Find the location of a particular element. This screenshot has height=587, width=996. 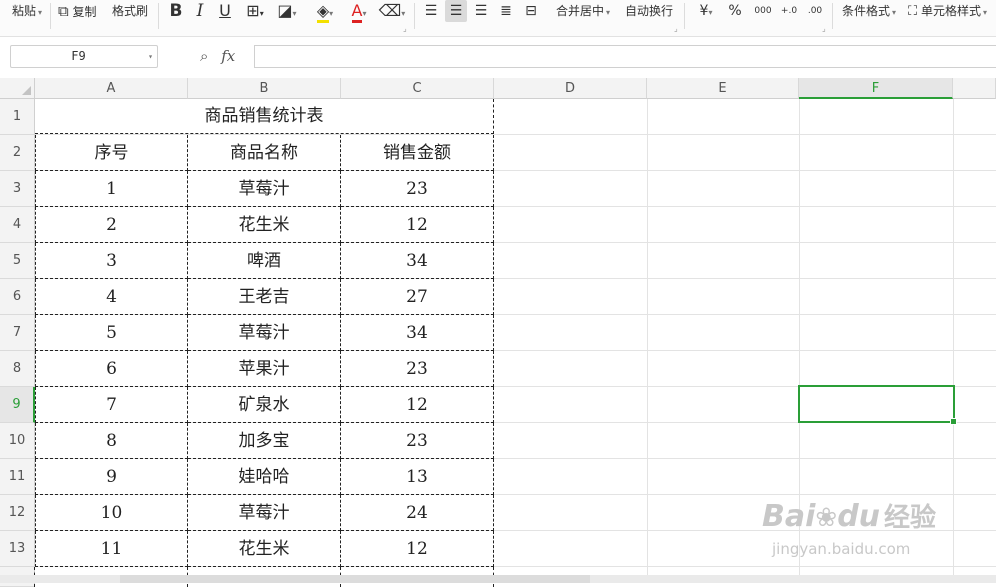

currency-button: ¥▾ is located at coordinates (706, 11).